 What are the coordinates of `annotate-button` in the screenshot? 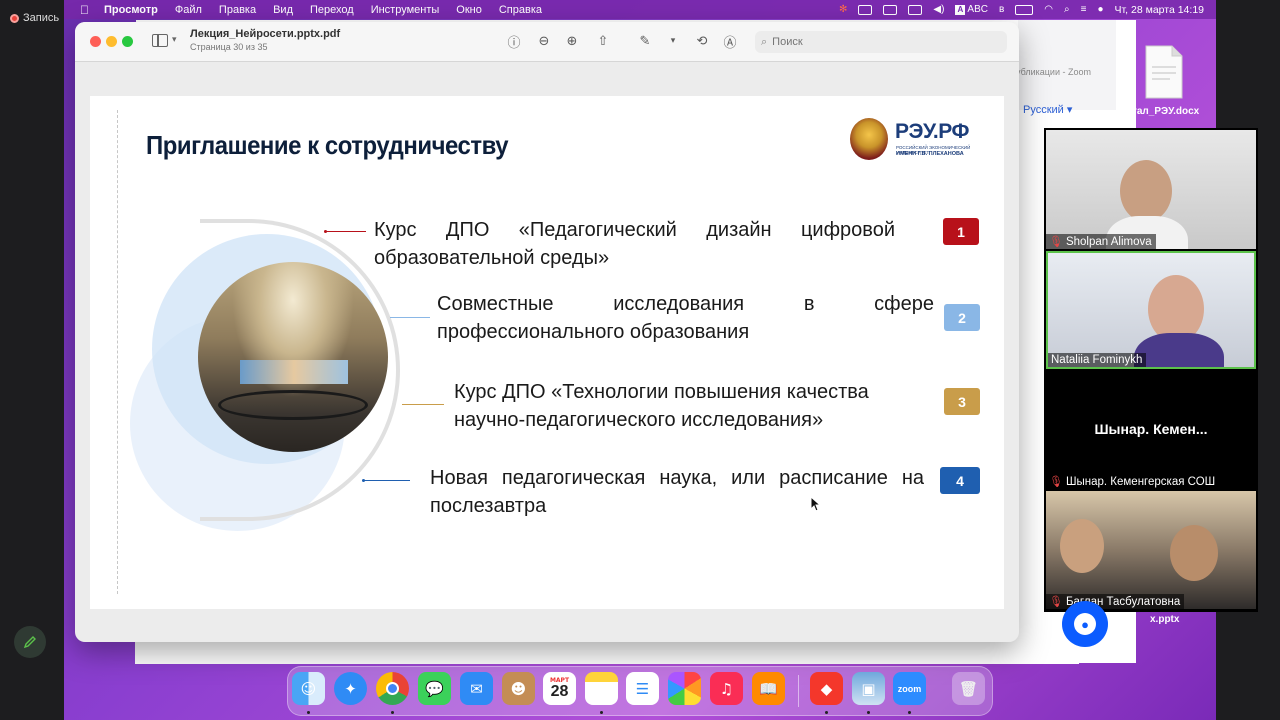 It's located at (30, 642).